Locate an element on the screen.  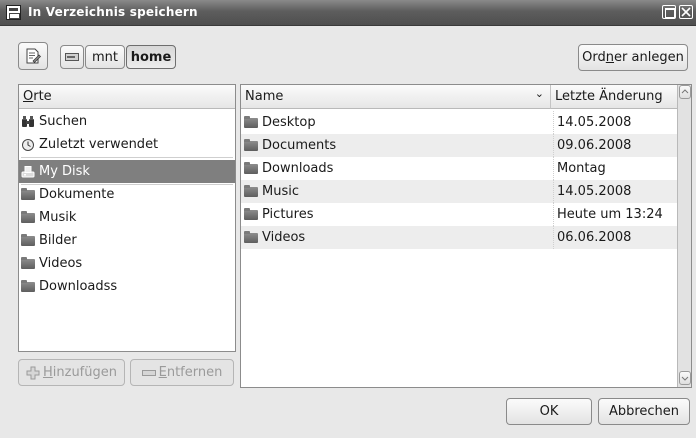
chevron-up-icon is located at coordinates (685, 91).